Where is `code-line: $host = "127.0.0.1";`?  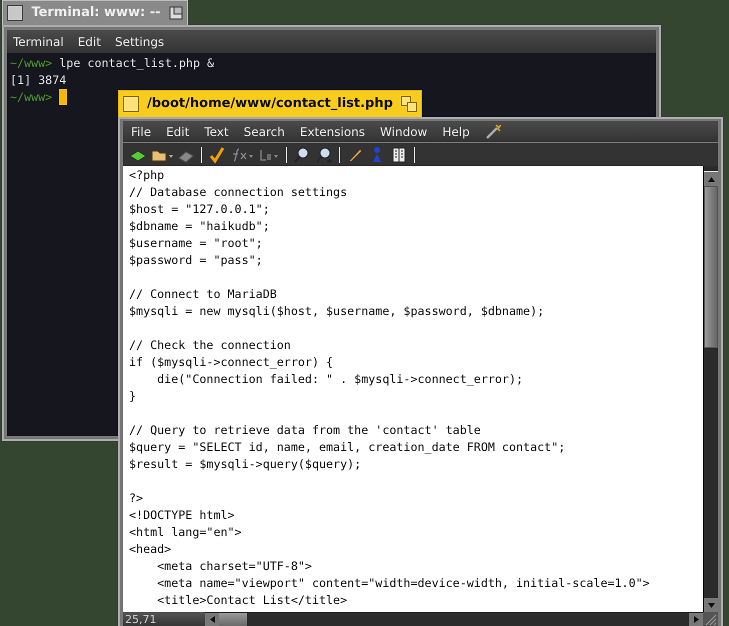 code-line: $host = "127.0.0.1"; is located at coordinates (200, 209).